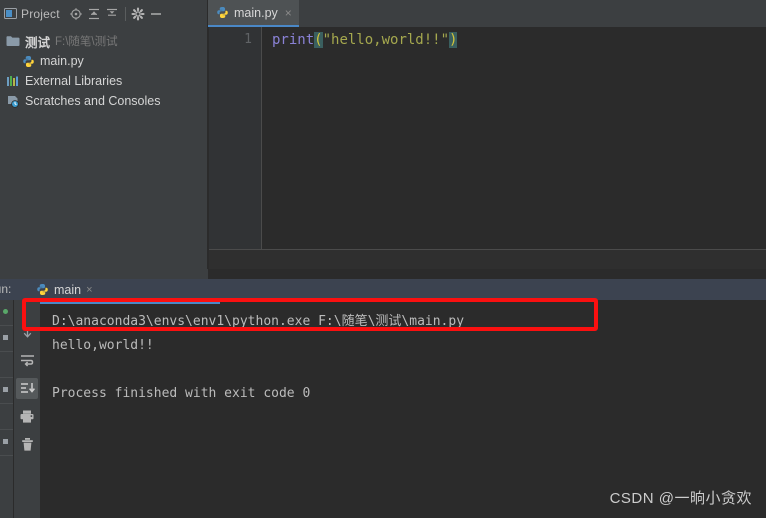 The height and width of the screenshot is (518, 766). Describe the element at coordinates (383, 289) in the screenshot. I see `run-tool-window-header: Run: main ×` at that location.